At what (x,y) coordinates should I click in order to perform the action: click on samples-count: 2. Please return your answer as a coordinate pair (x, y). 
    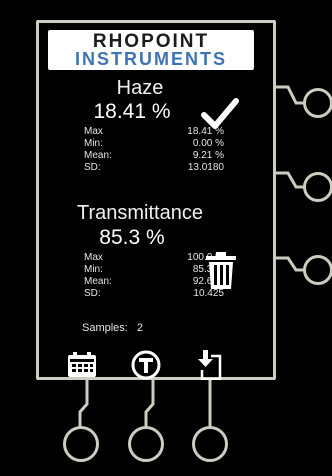
    Looking at the image, I should click on (140, 328).